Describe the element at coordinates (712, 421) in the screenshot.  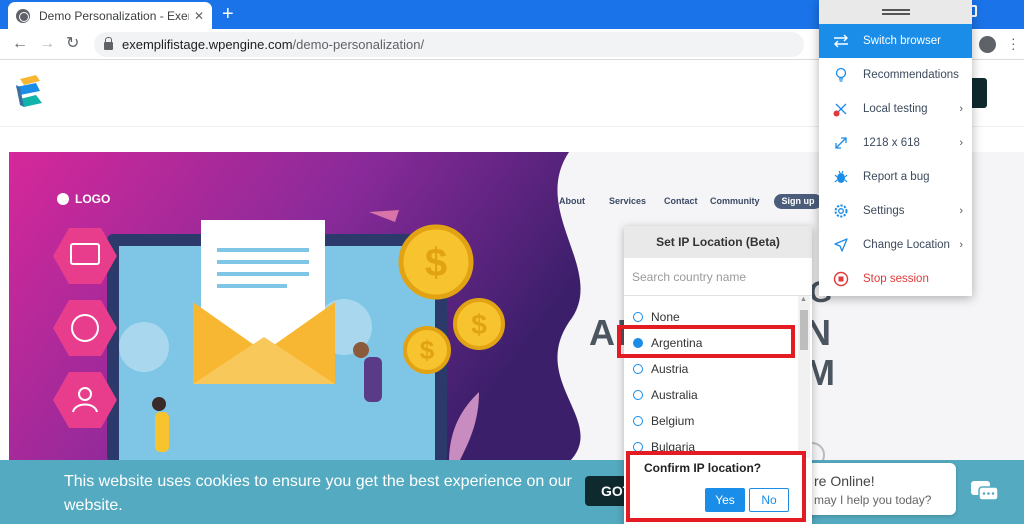
I see `country-option-belgium: Belgium` at that location.